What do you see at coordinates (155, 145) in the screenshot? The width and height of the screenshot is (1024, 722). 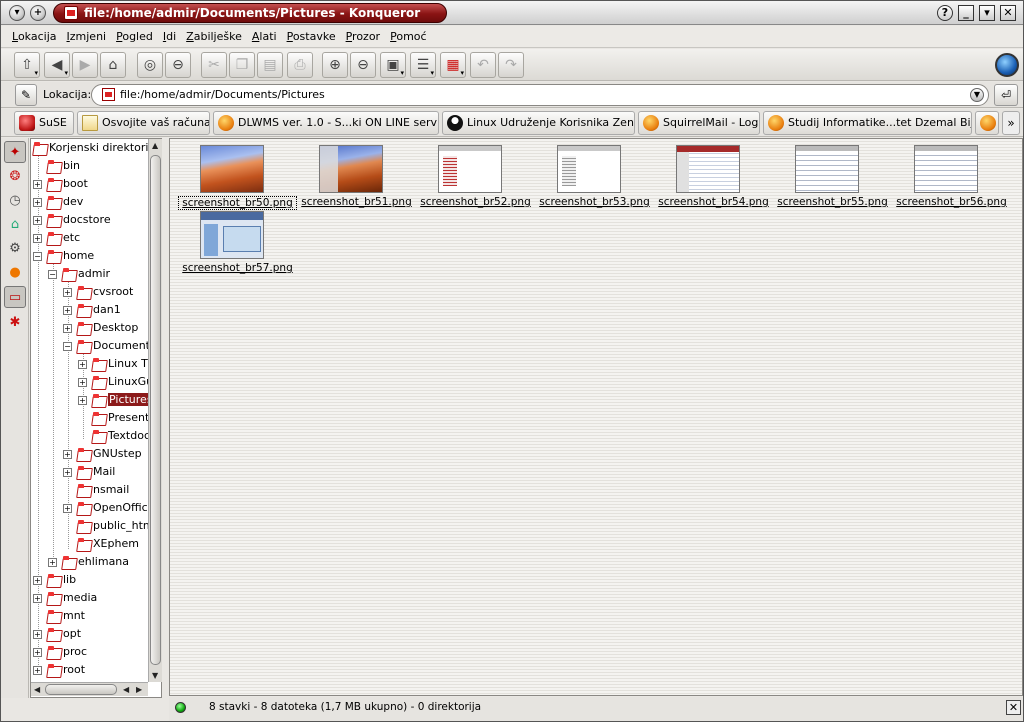 I see `scroll-up-icon: ▲` at bounding box center [155, 145].